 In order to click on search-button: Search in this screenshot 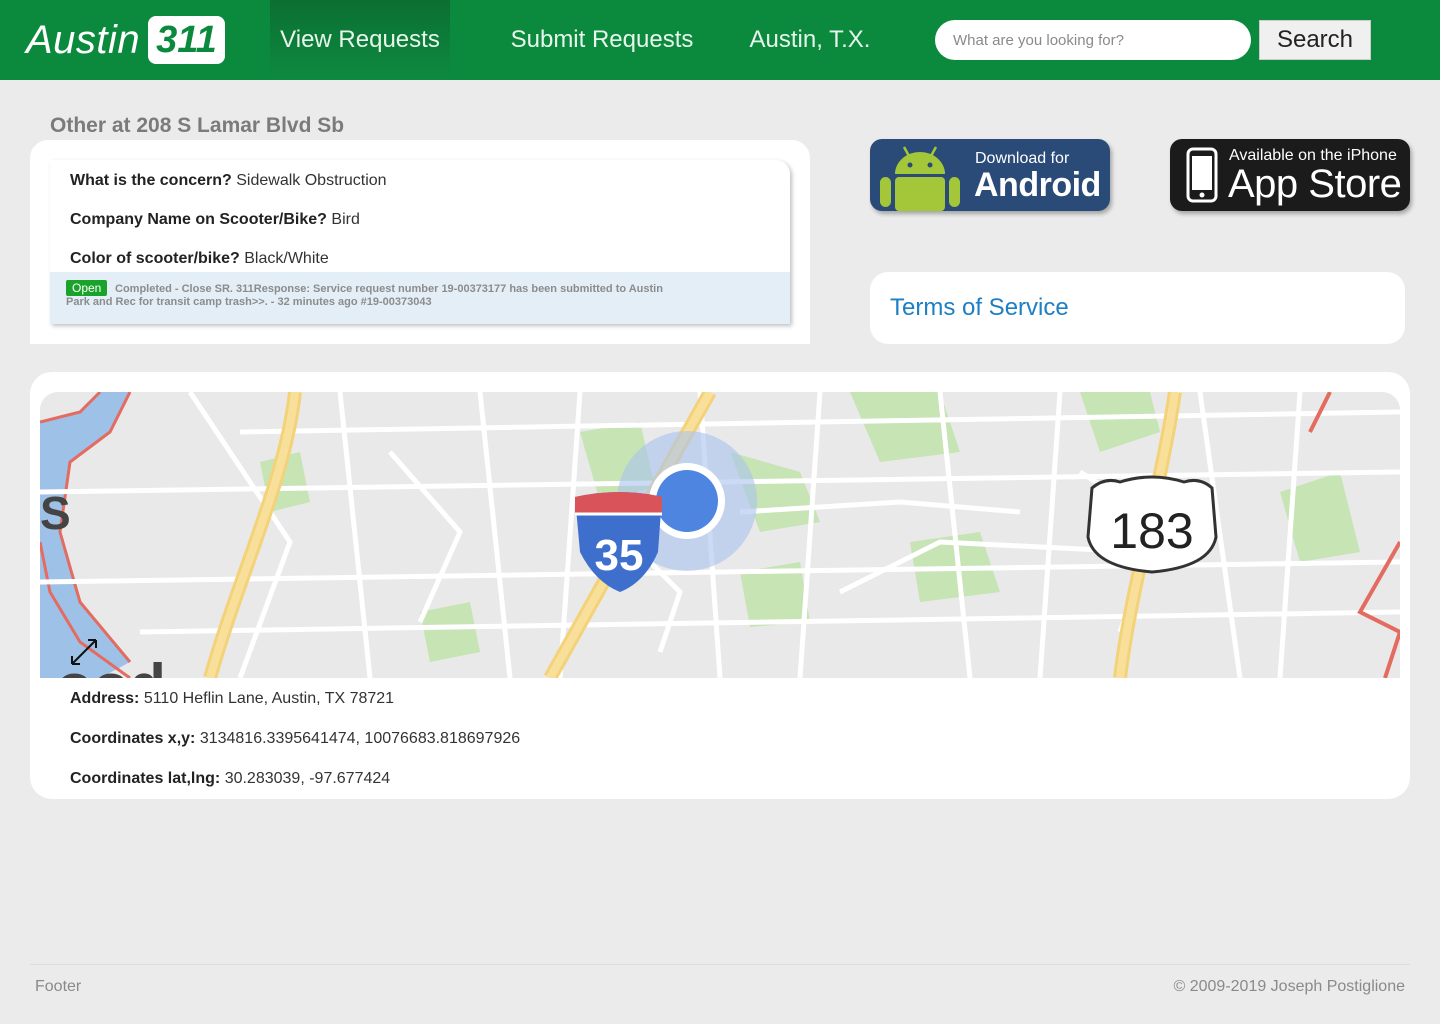, I will do `click(1315, 40)`.